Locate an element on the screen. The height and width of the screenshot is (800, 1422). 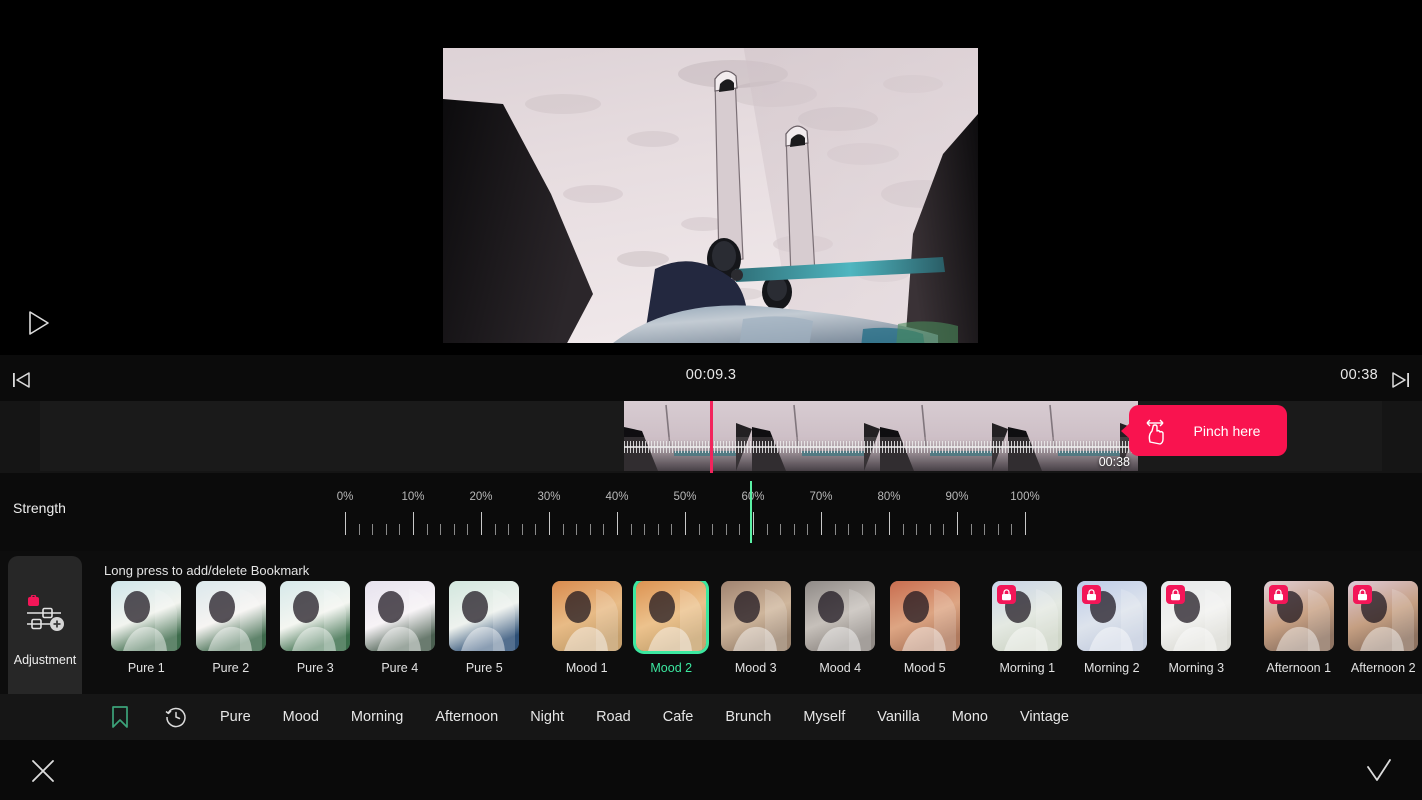
filter-item: Mood 1 is located at coordinates (587, 628).